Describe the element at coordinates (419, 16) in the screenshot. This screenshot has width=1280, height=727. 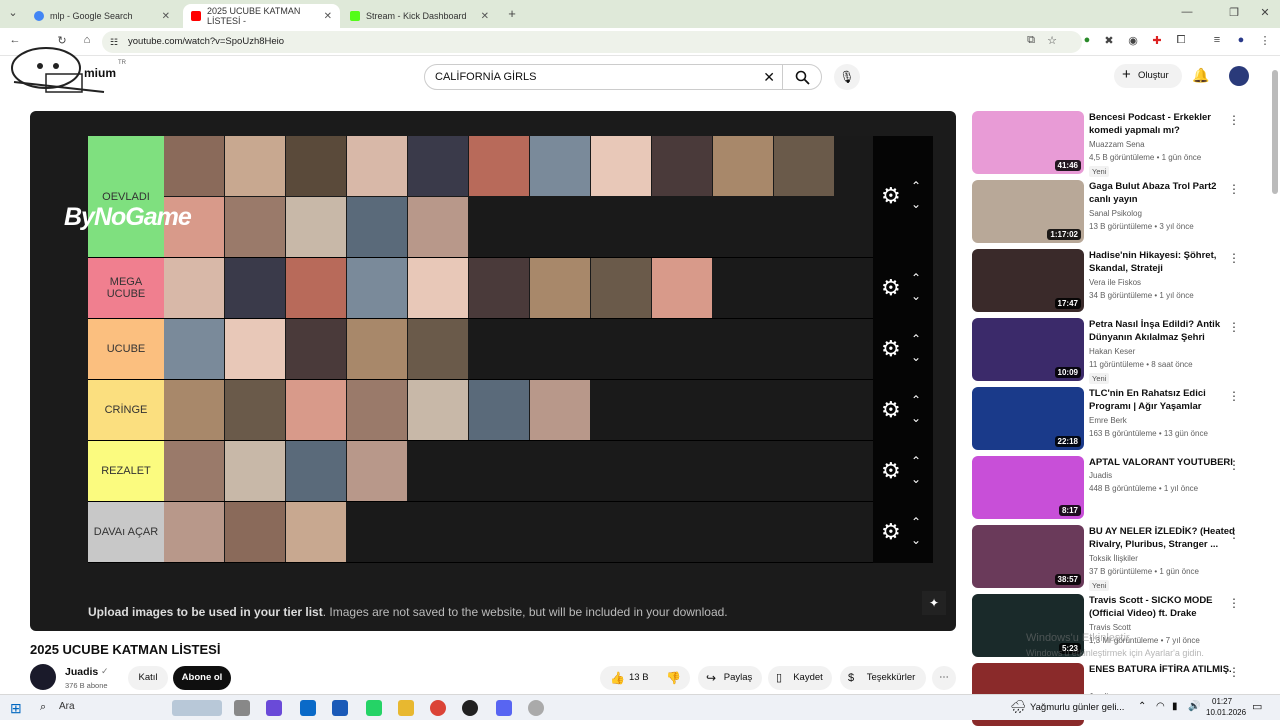
I see `tab-kick: Stream - Kick Dashboard ✕` at that location.